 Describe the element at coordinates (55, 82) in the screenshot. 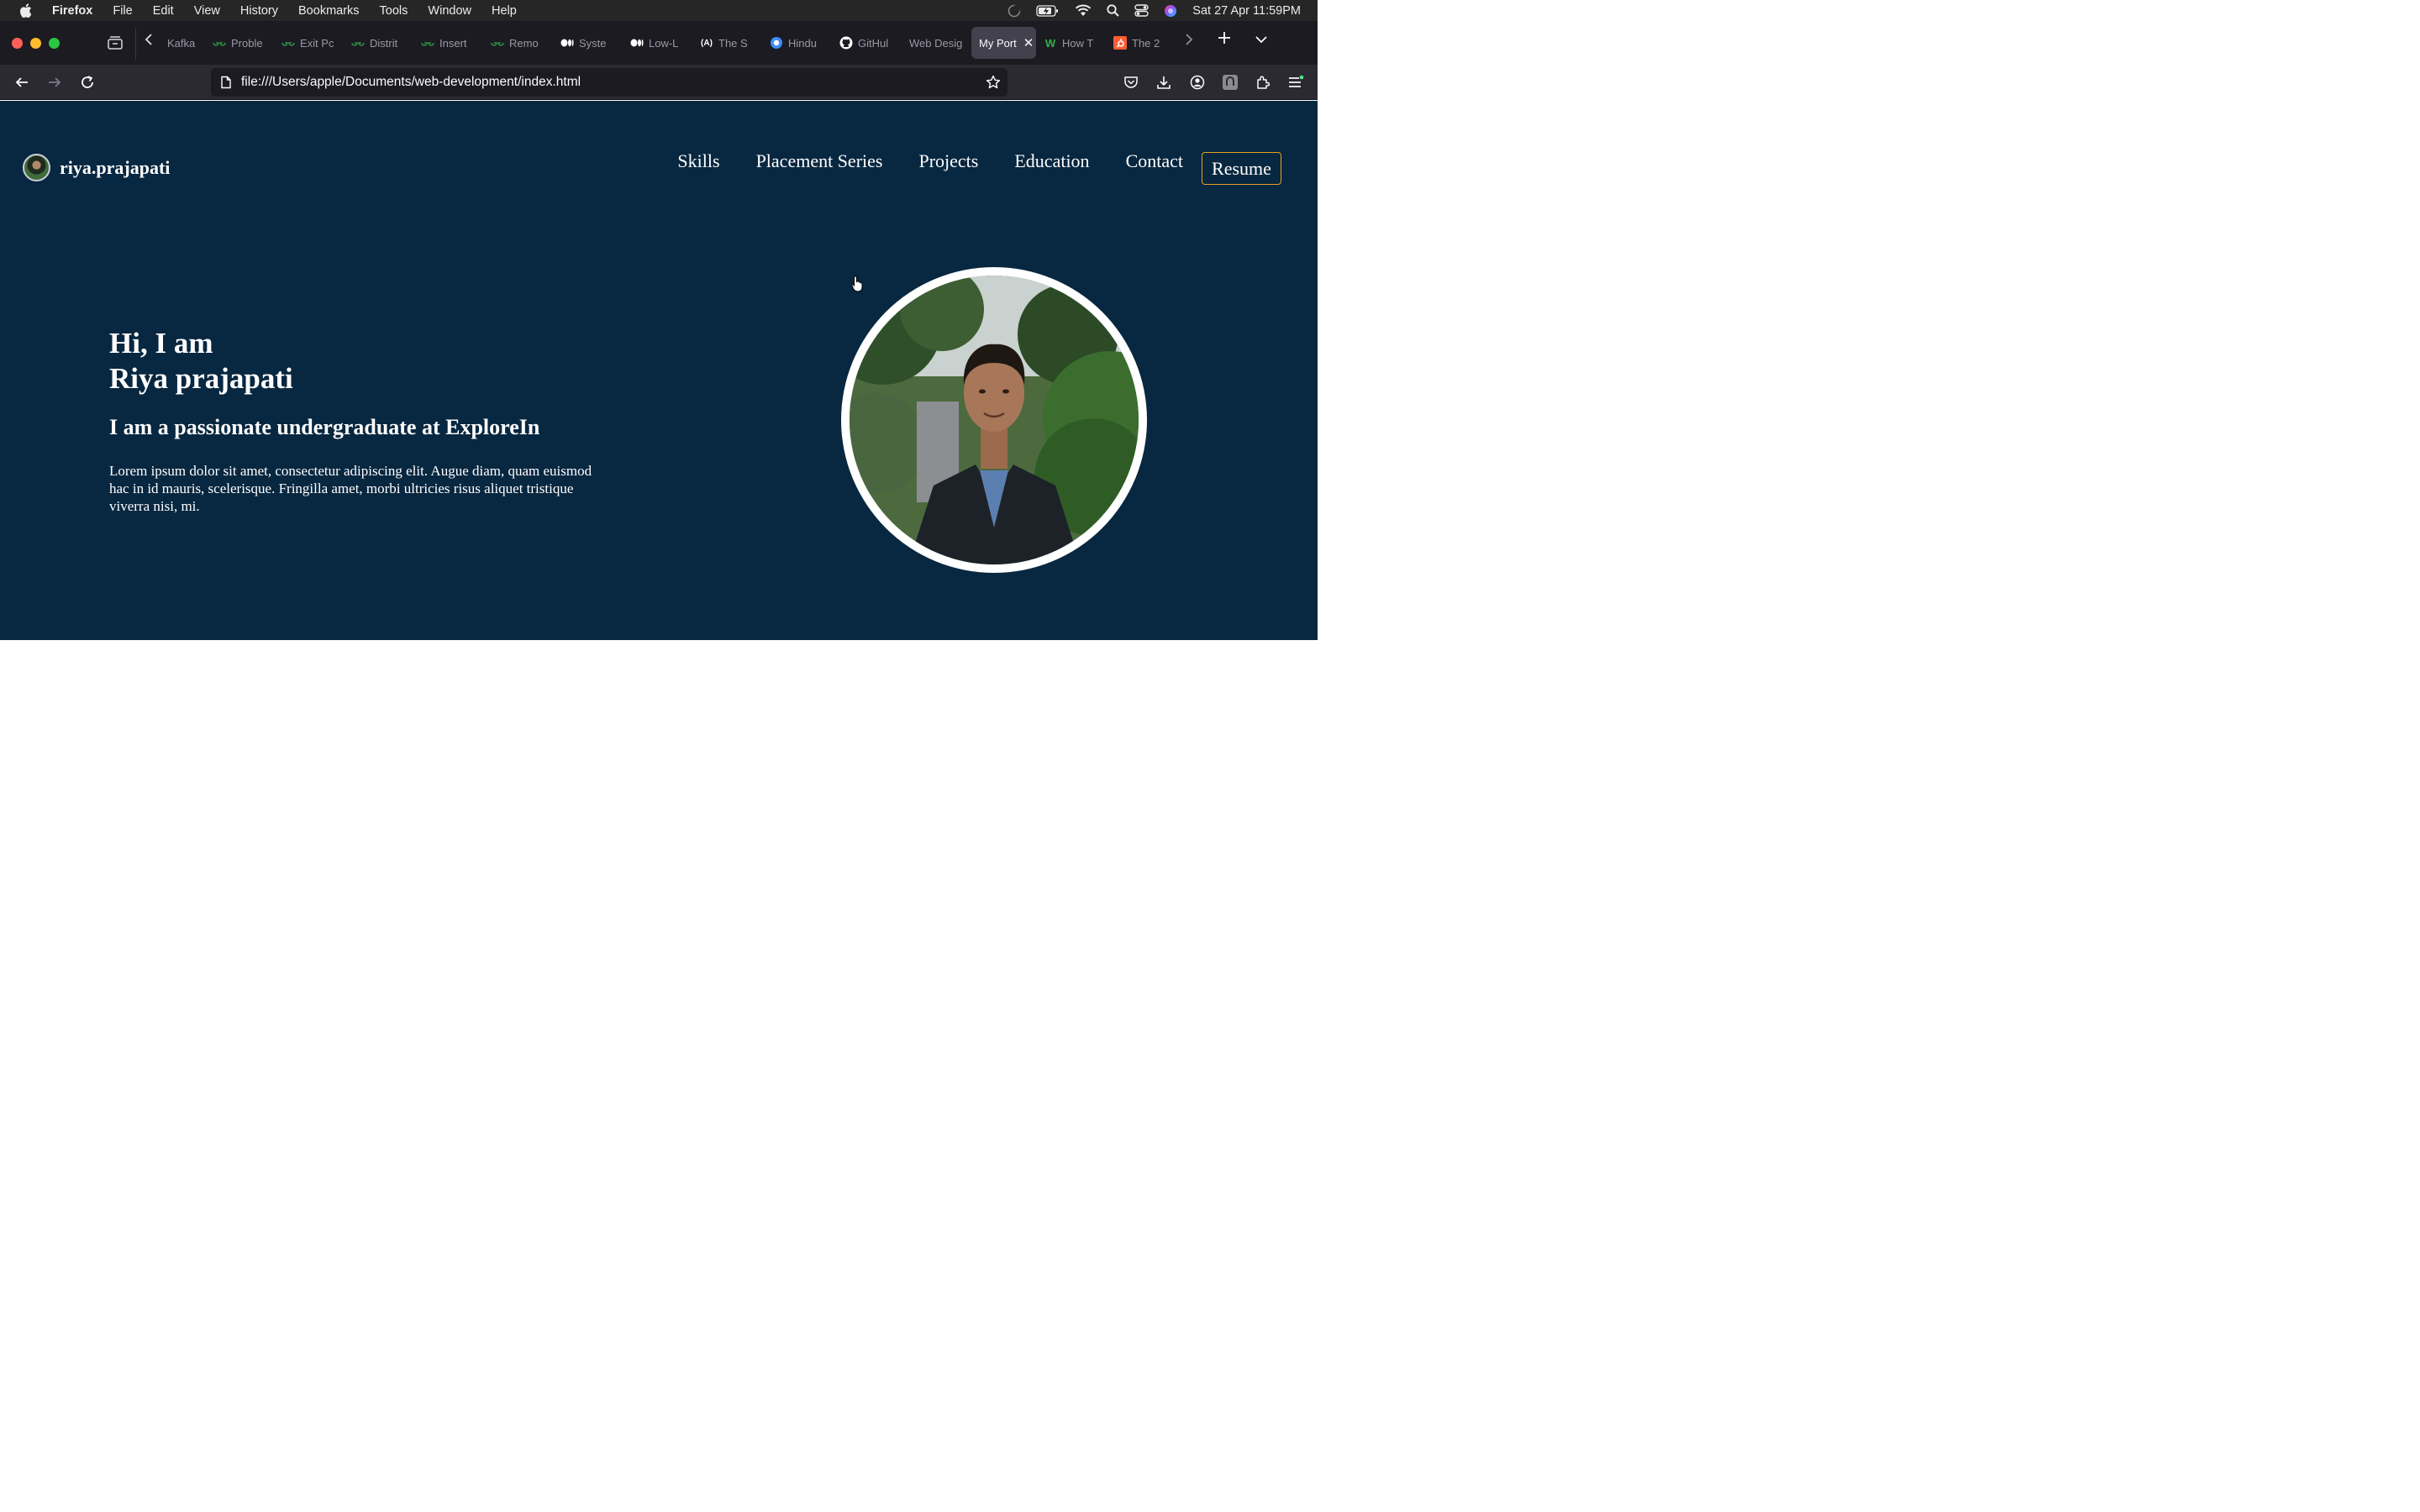

I see `forward-button` at that location.